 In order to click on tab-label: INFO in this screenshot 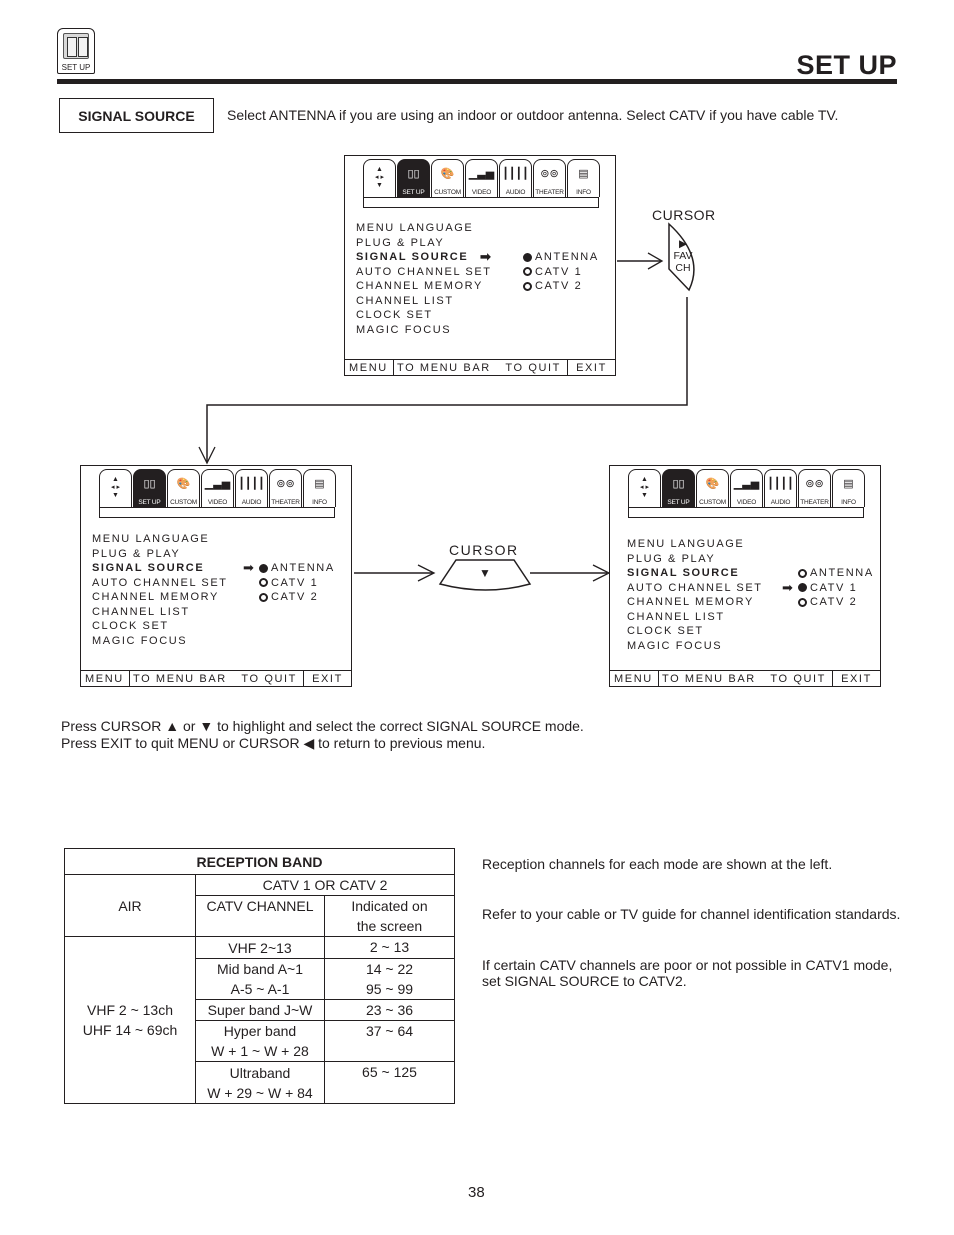, I will do `click(583, 192)`.